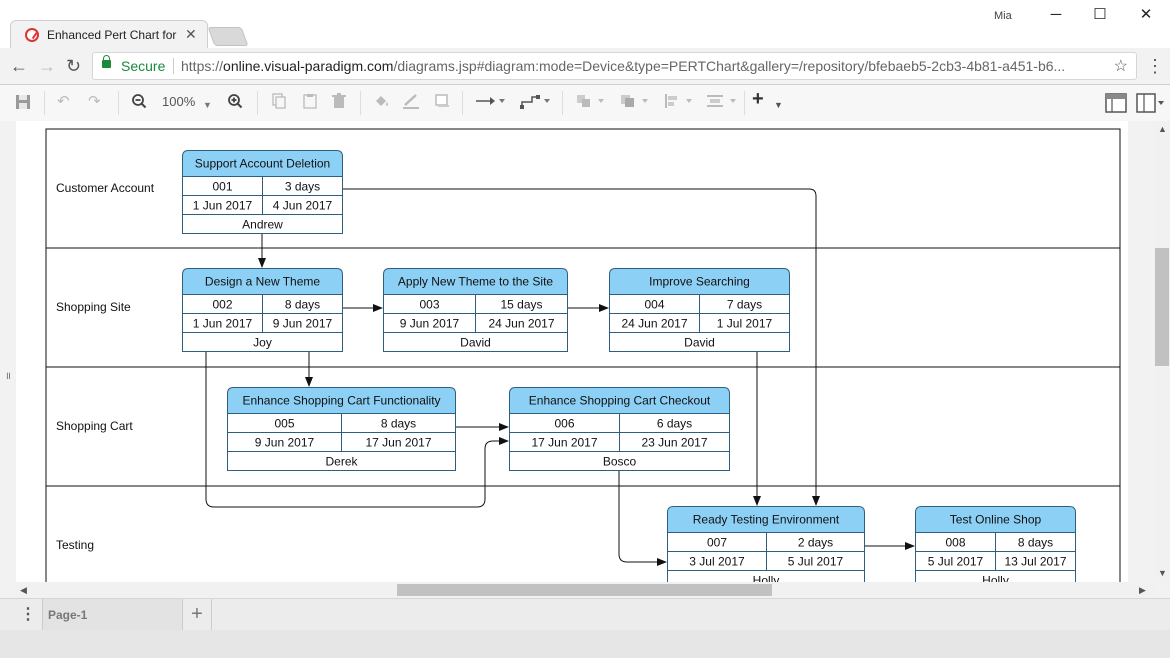 The width and height of the screenshot is (1170, 658). What do you see at coordinates (744, 305) in the screenshot?
I see `task-duration: 7 days` at bounding box center [744, 305].